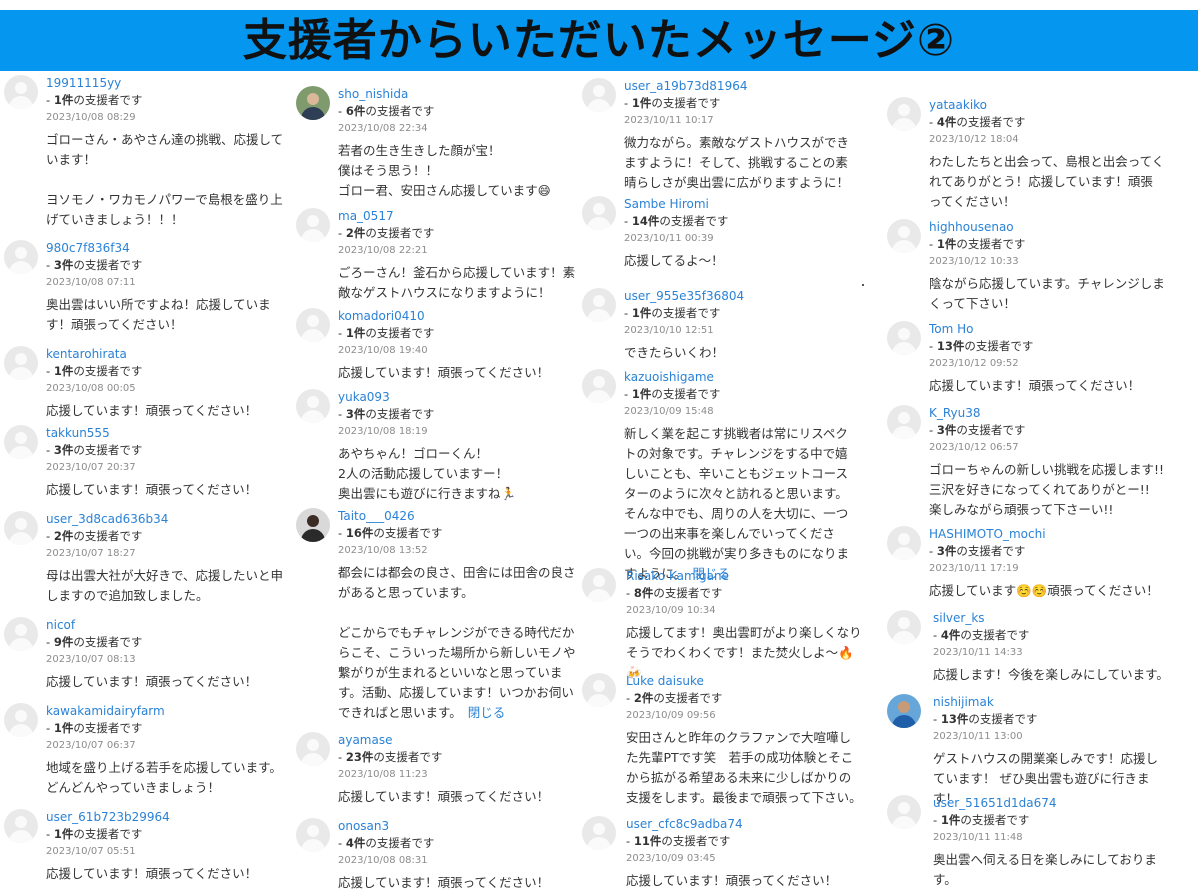 The width and height of the screenshot is (1198, 893). Describe the element at coordinates (107, 519) in the screenshot. I see `supporter-name: user_3d8cad636b34` at that location.